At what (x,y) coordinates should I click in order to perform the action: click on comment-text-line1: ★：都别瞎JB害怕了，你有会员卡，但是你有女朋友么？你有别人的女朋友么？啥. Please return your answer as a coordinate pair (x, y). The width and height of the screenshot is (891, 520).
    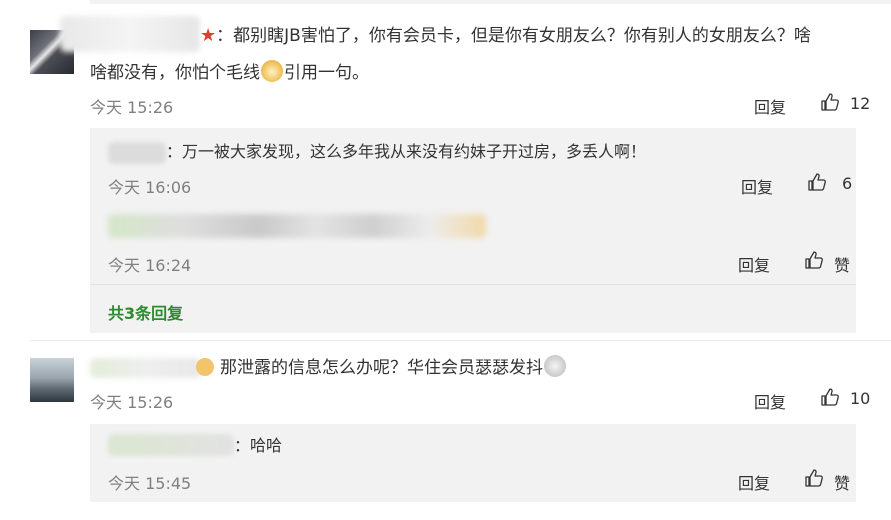
    Looking at the image, I should click on (505, 35).